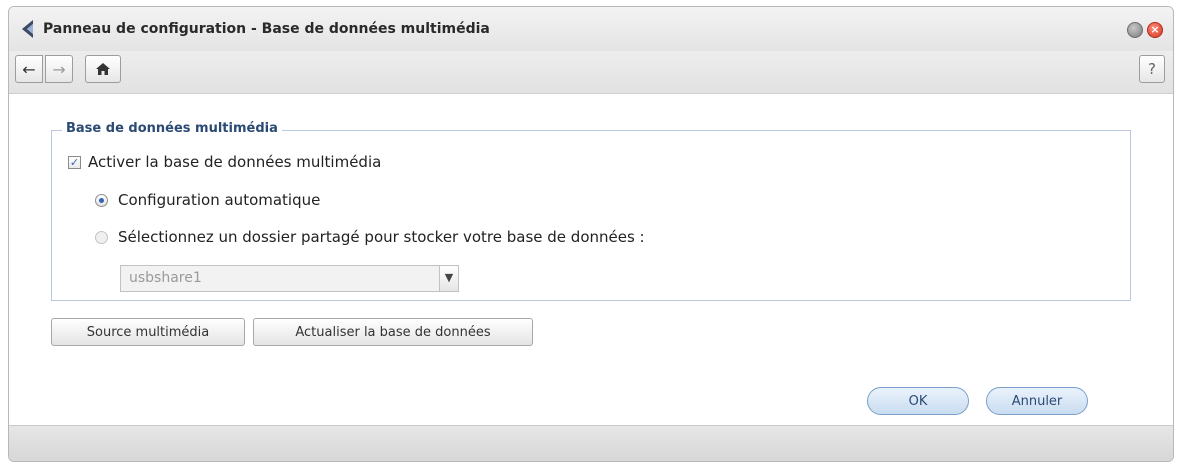  I want to click on radio-shared, so click(101, 237).